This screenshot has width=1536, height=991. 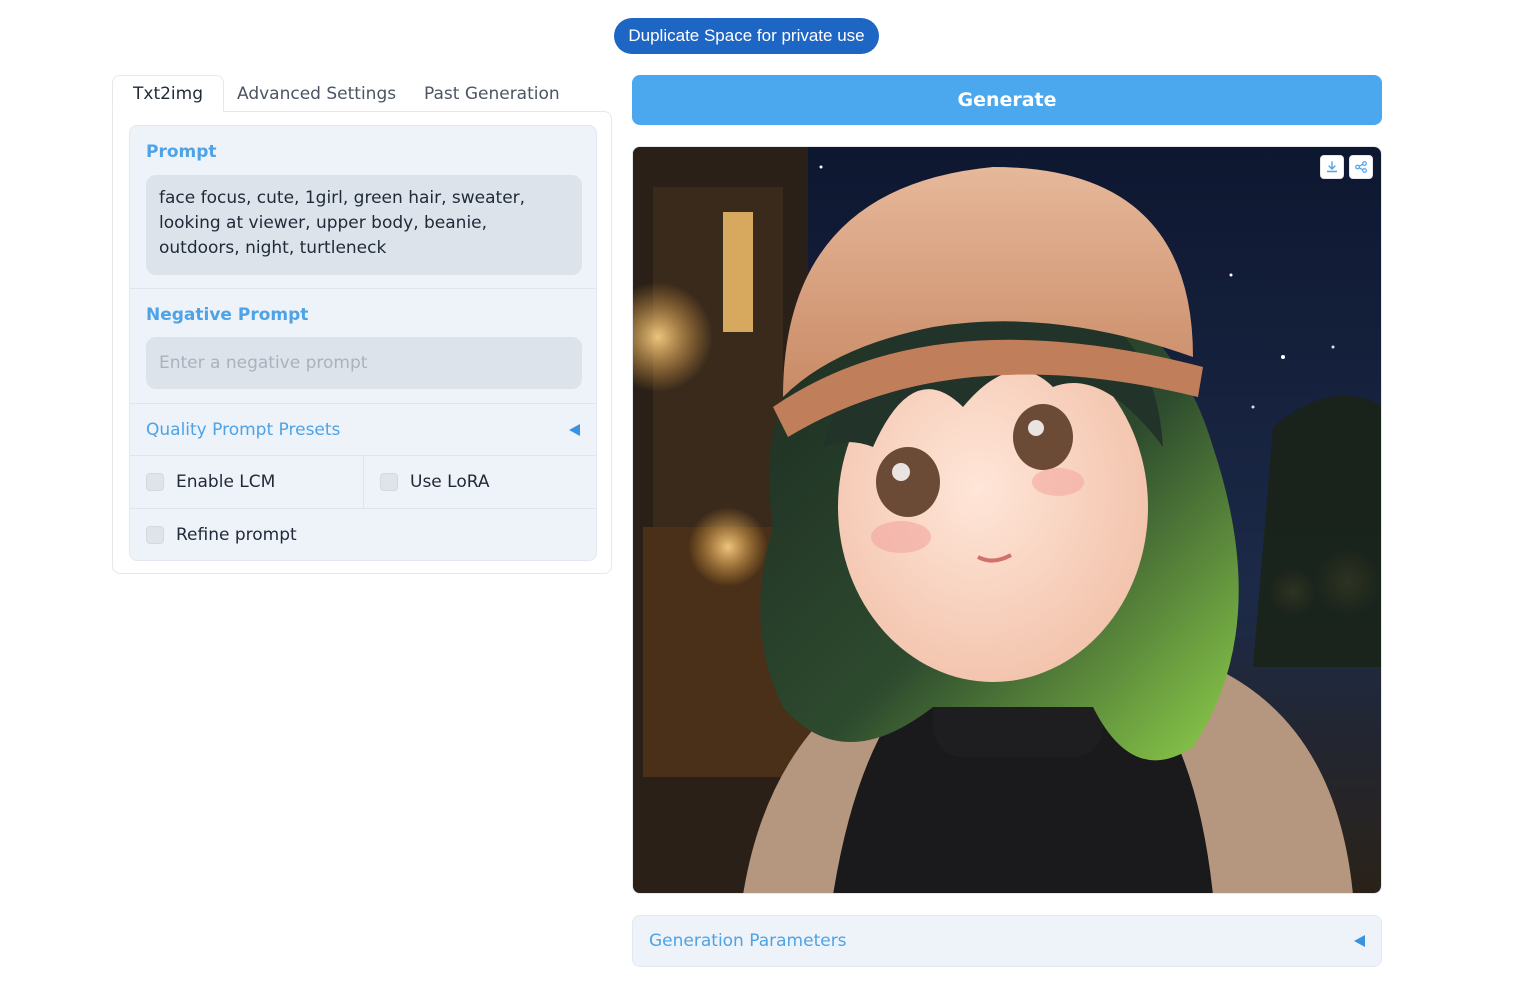 I want to click on download-icon, so click(x=1332, y=167).